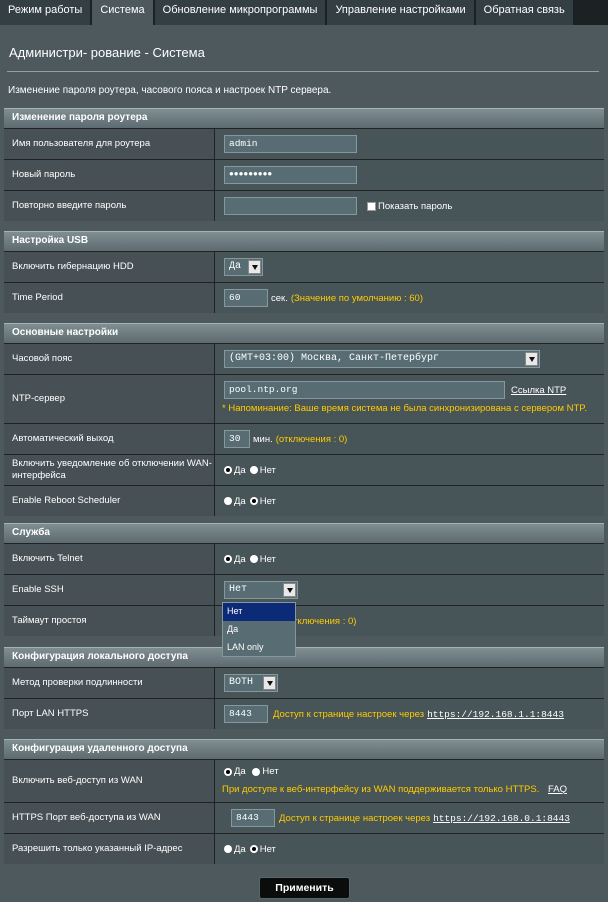 The image size is (608, 902). I want to click on timezone-label: Часовой пояс, so click(109, 359).